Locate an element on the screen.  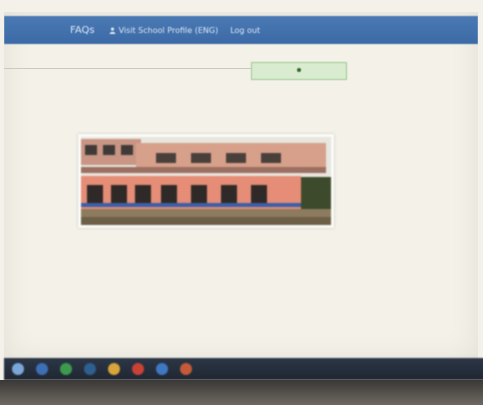
upload-button is located at coordinates (299, 71).